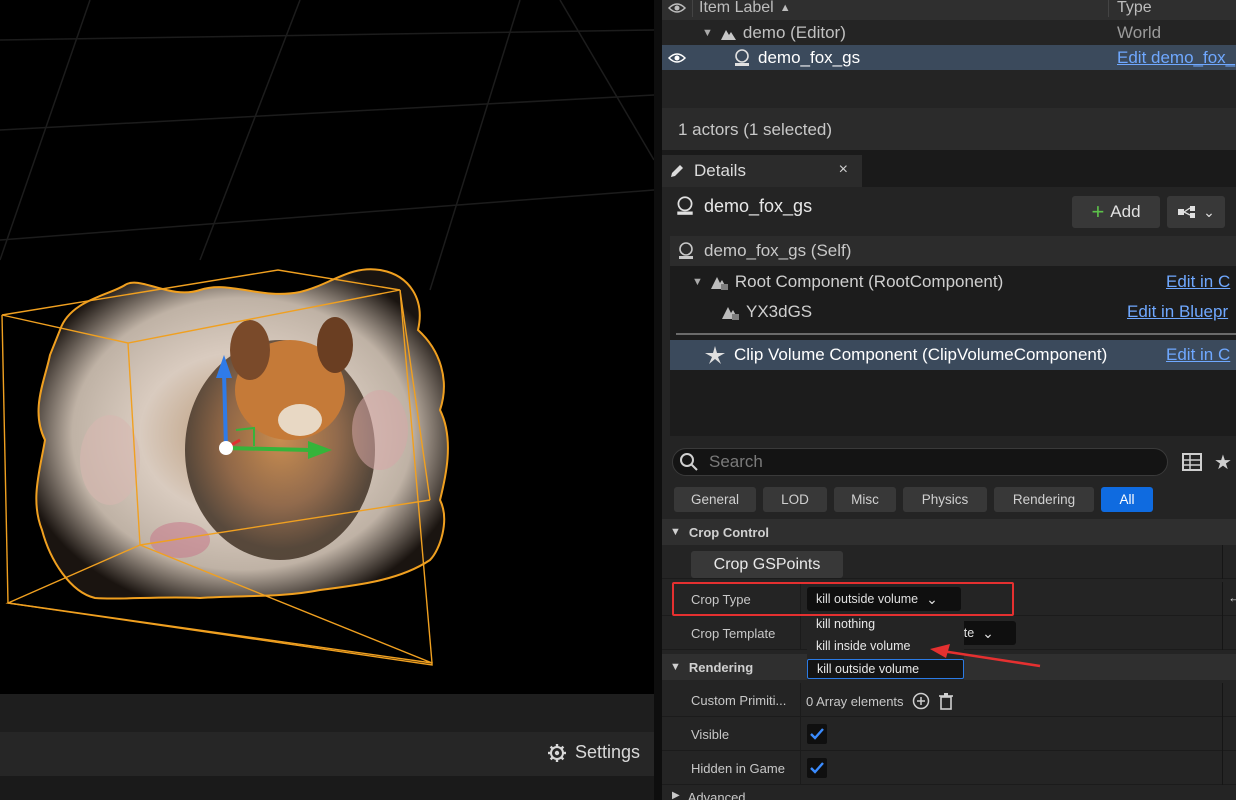  What do you see at coordinates (556, 752) in the screenshot?
I see `gear-icon` at bounding box center [556, 752].